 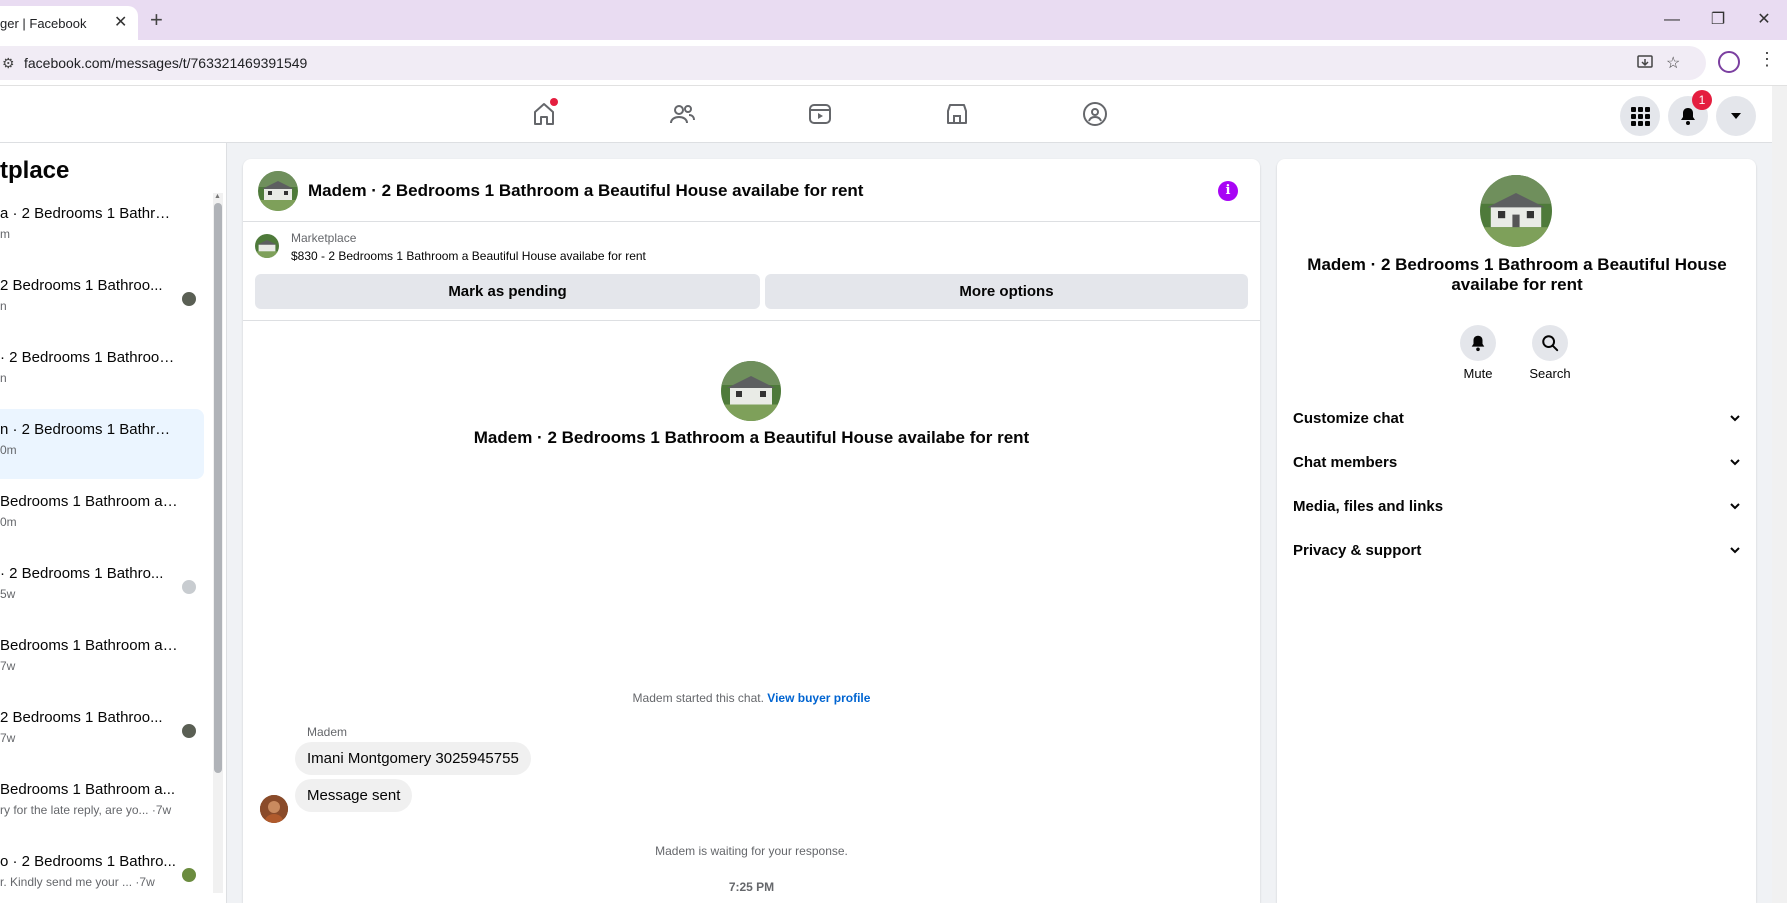 What do you see at coordinates (818, 698) in the screenshot?
I see `view-buyer-profile-link: View buyer profile` at bounding box center [818, 698].